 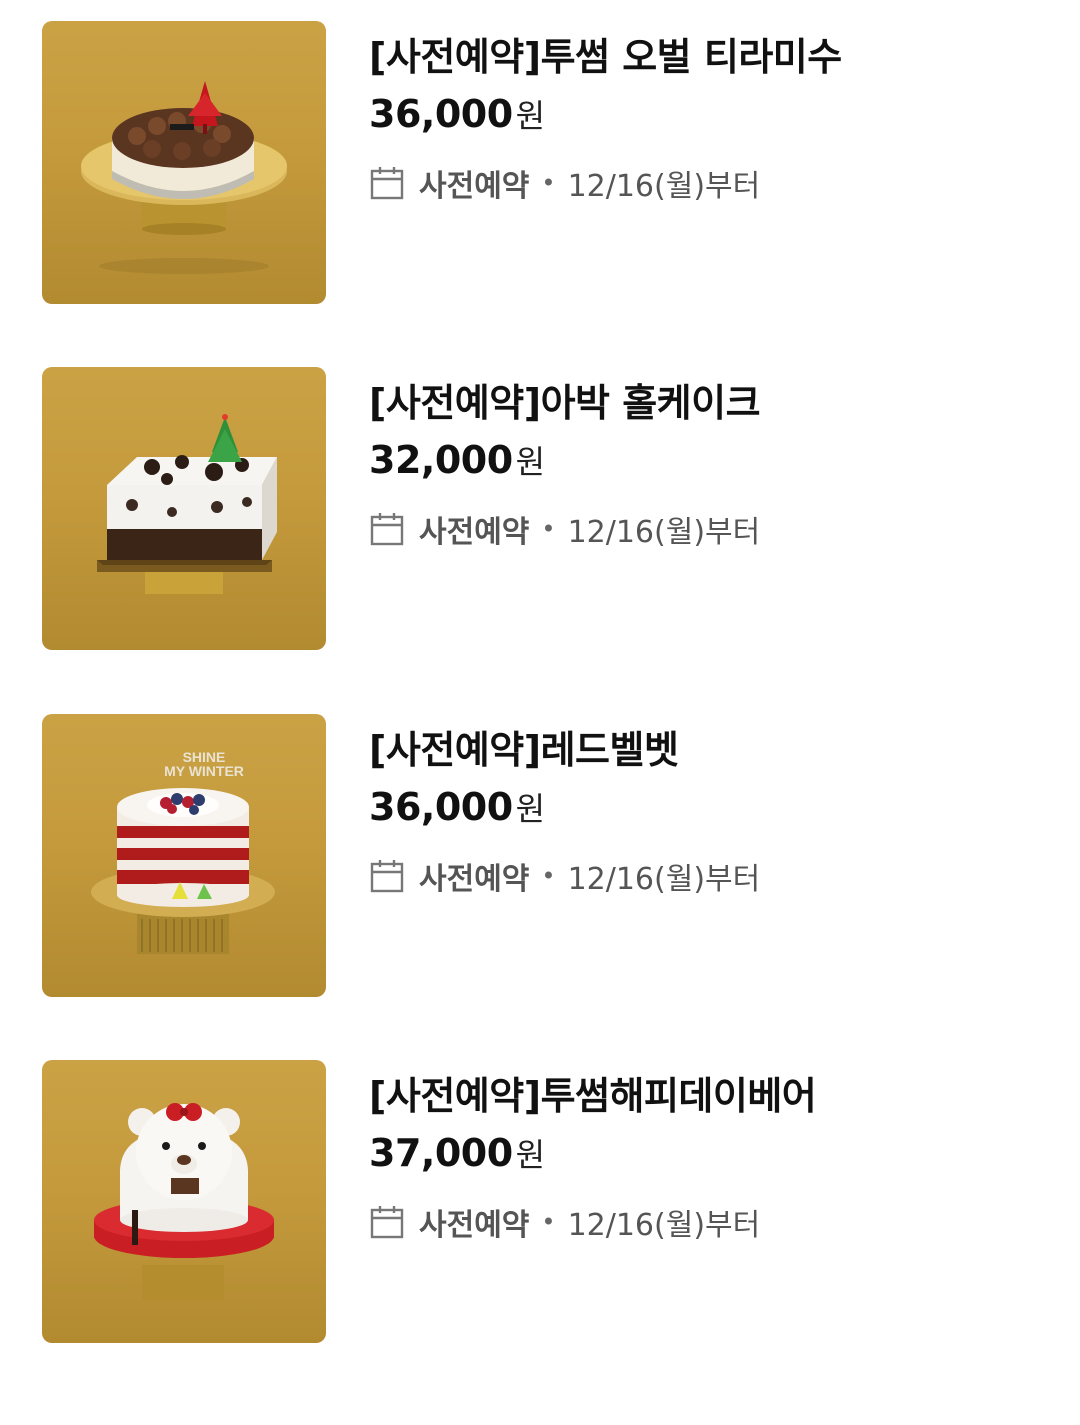 I want to click on product-title: [사전예약]투썸해피데이베어, so click(x=593, y=1092).